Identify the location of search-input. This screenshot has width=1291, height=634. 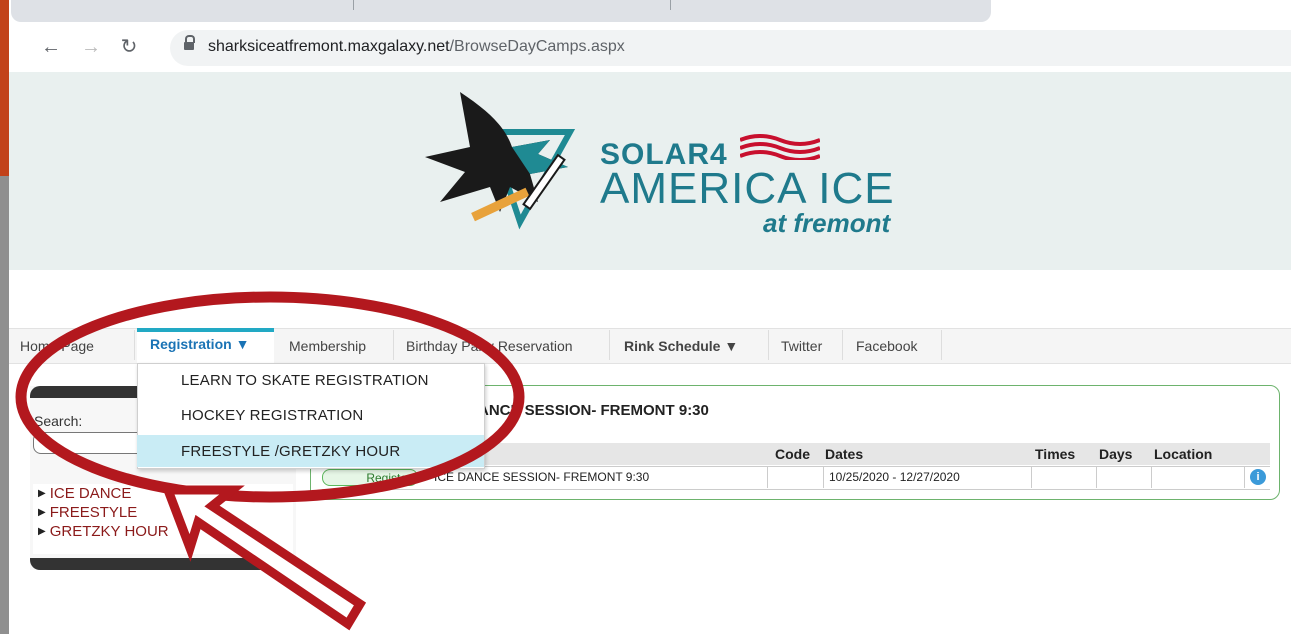
(89, 443).